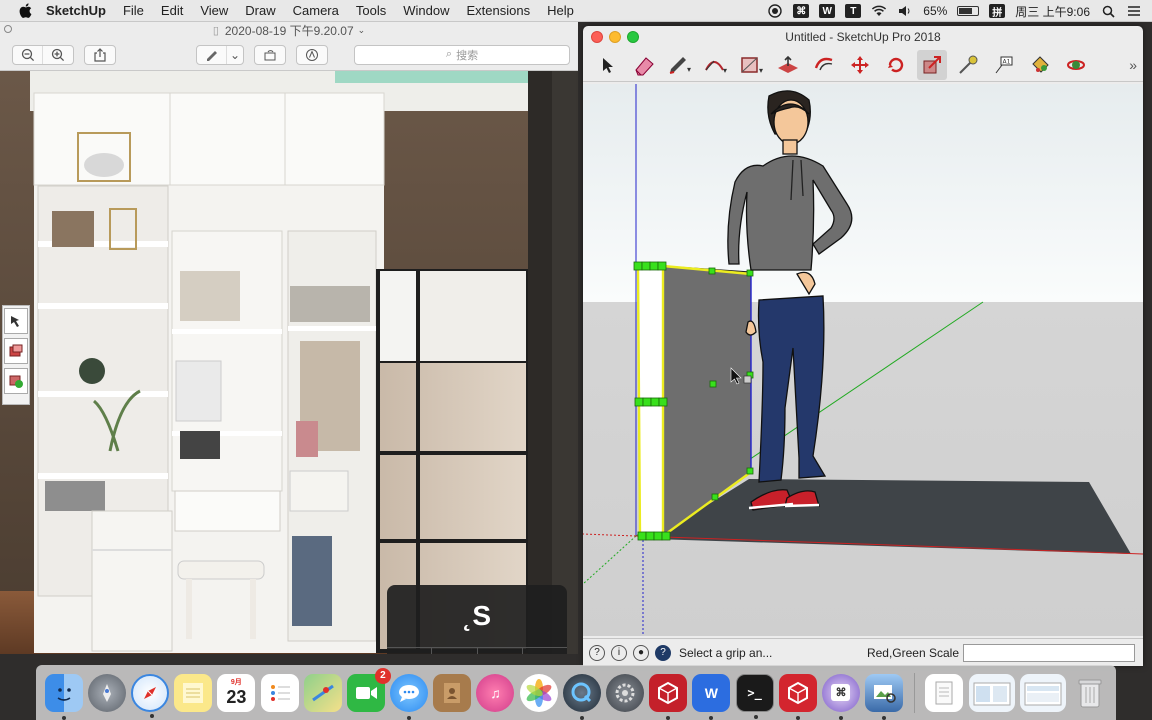 Image resolution: width=1152 pixels, height=720 pixels. What do you see at coordinates (409, 696) in the screenshot?
I see `messages-icon` at bounding box center [409, 696].